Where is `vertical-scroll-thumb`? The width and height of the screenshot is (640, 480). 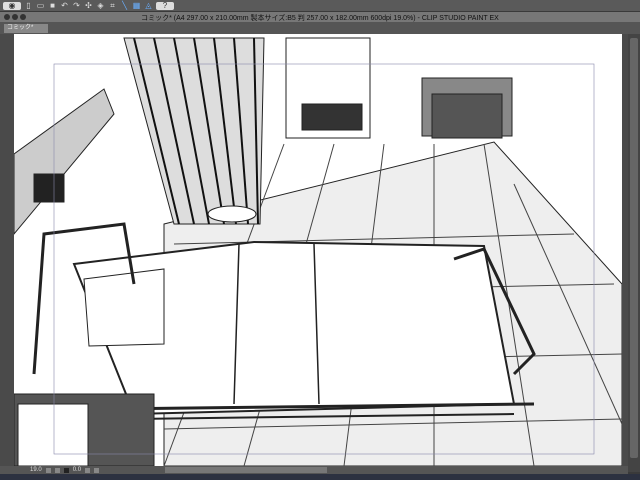 vertical-scroll-thumb is located at coordinates (634, 248).